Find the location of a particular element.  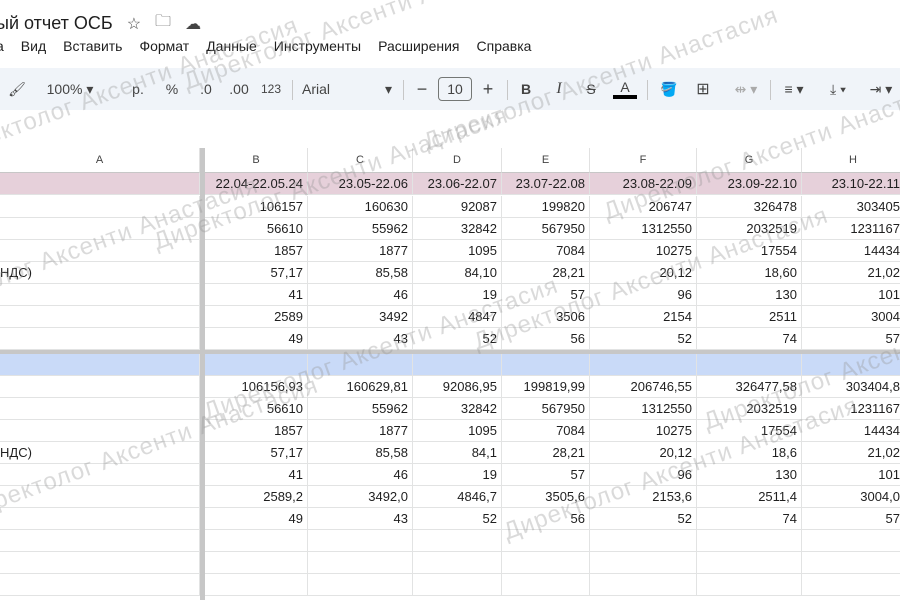

data-cell: 18,60 is located at coordinates (749, 273).